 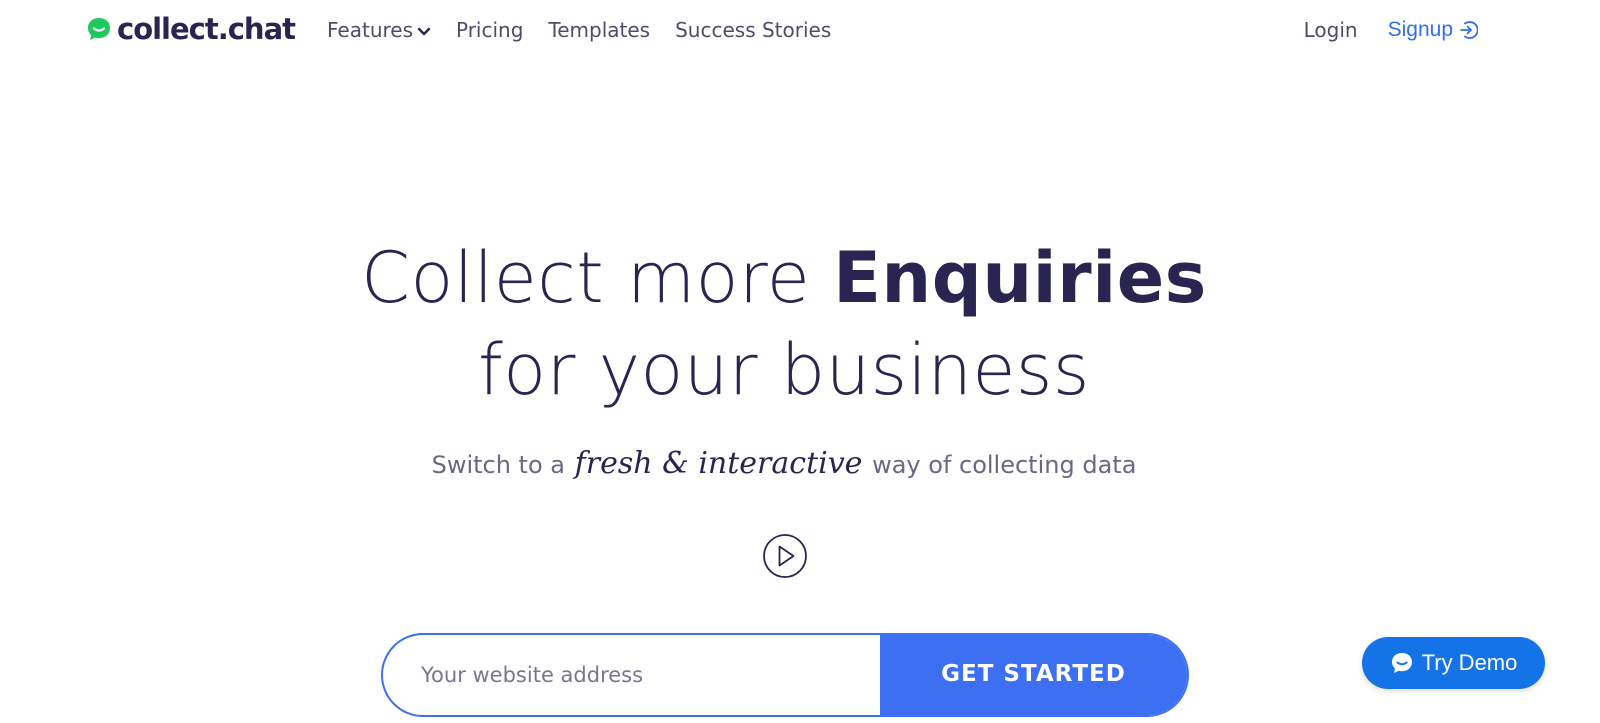 I want to click on nav-item-success-stories: Success Stories, so click(x=753, y=30).